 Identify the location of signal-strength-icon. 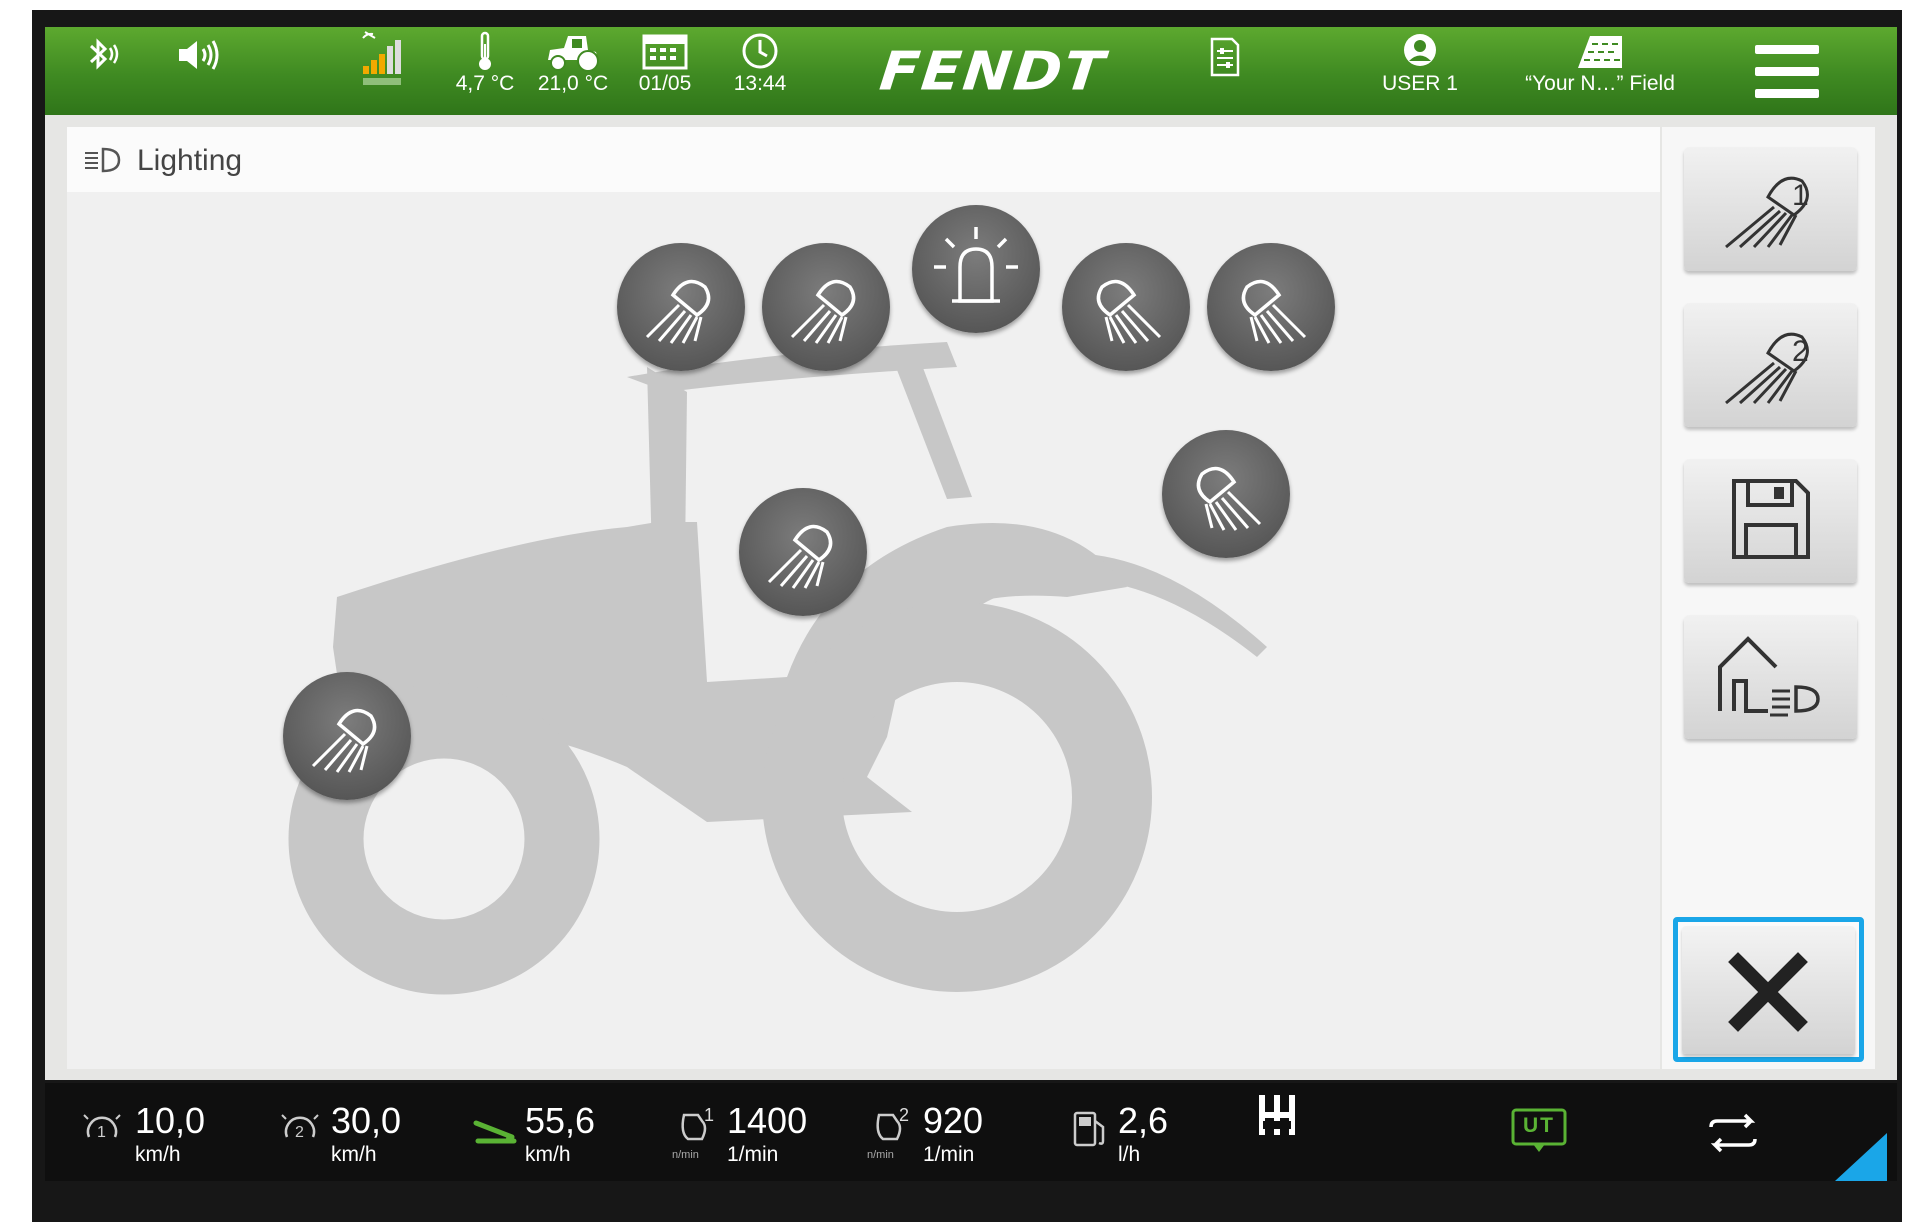
(382, 58).